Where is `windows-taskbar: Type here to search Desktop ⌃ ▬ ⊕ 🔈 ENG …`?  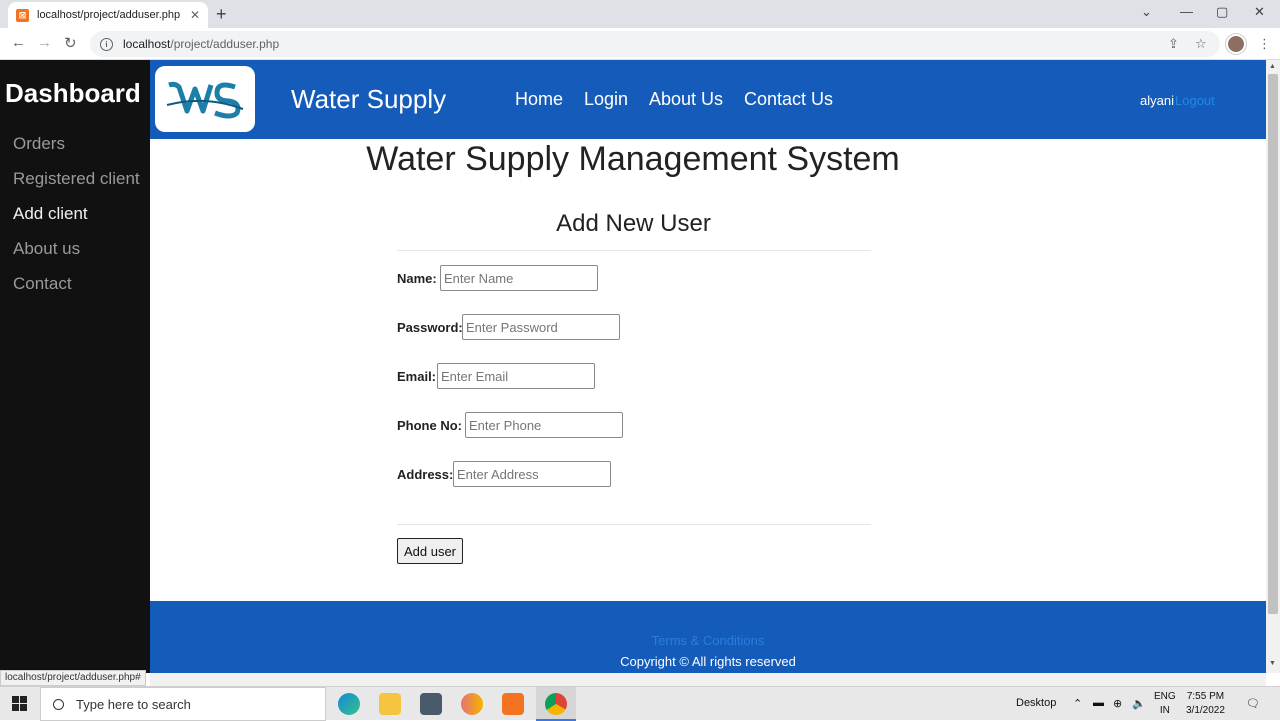 windows-taskbar: Type here to search Desktop ⌃ ▬ ⊕ 🔈 ENG … is located at coordinates (640, 703).